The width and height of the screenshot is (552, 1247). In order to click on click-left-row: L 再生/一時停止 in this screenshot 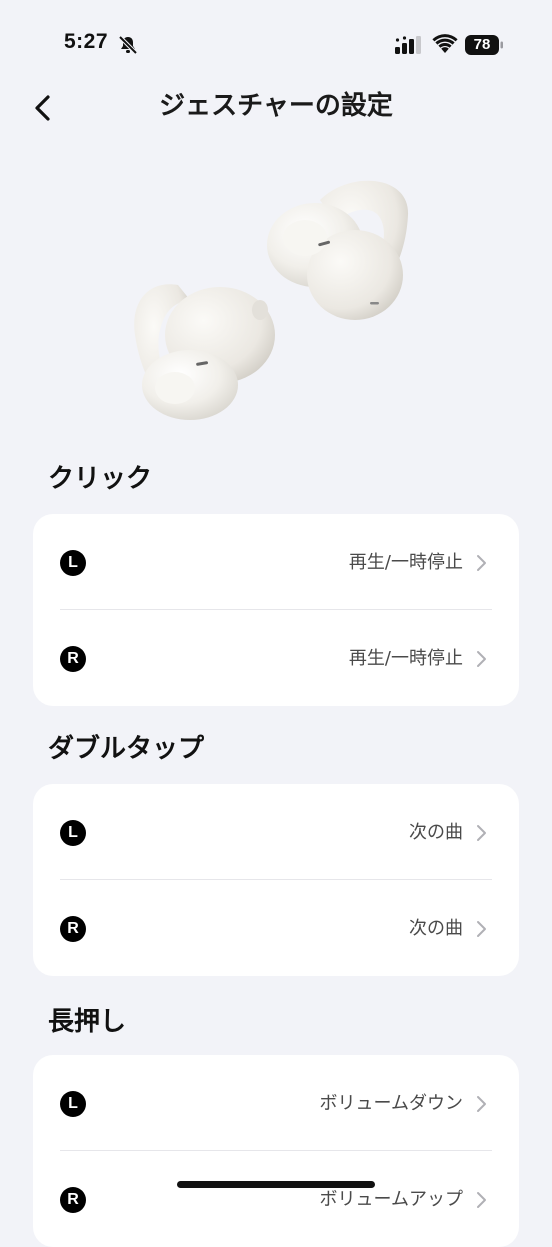, I will do `click(276, 562)`.